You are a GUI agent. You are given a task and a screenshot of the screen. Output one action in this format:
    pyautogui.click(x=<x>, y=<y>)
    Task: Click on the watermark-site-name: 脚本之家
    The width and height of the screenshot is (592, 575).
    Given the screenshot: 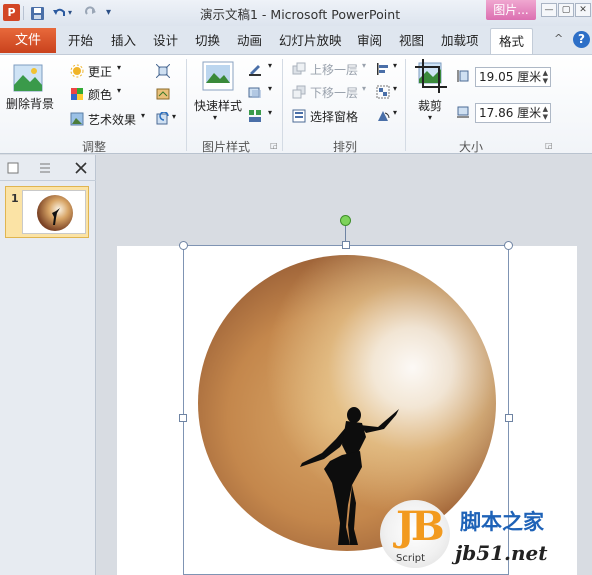 What is the action you would take?
    pyautogui.click(x=502, y=522)
    